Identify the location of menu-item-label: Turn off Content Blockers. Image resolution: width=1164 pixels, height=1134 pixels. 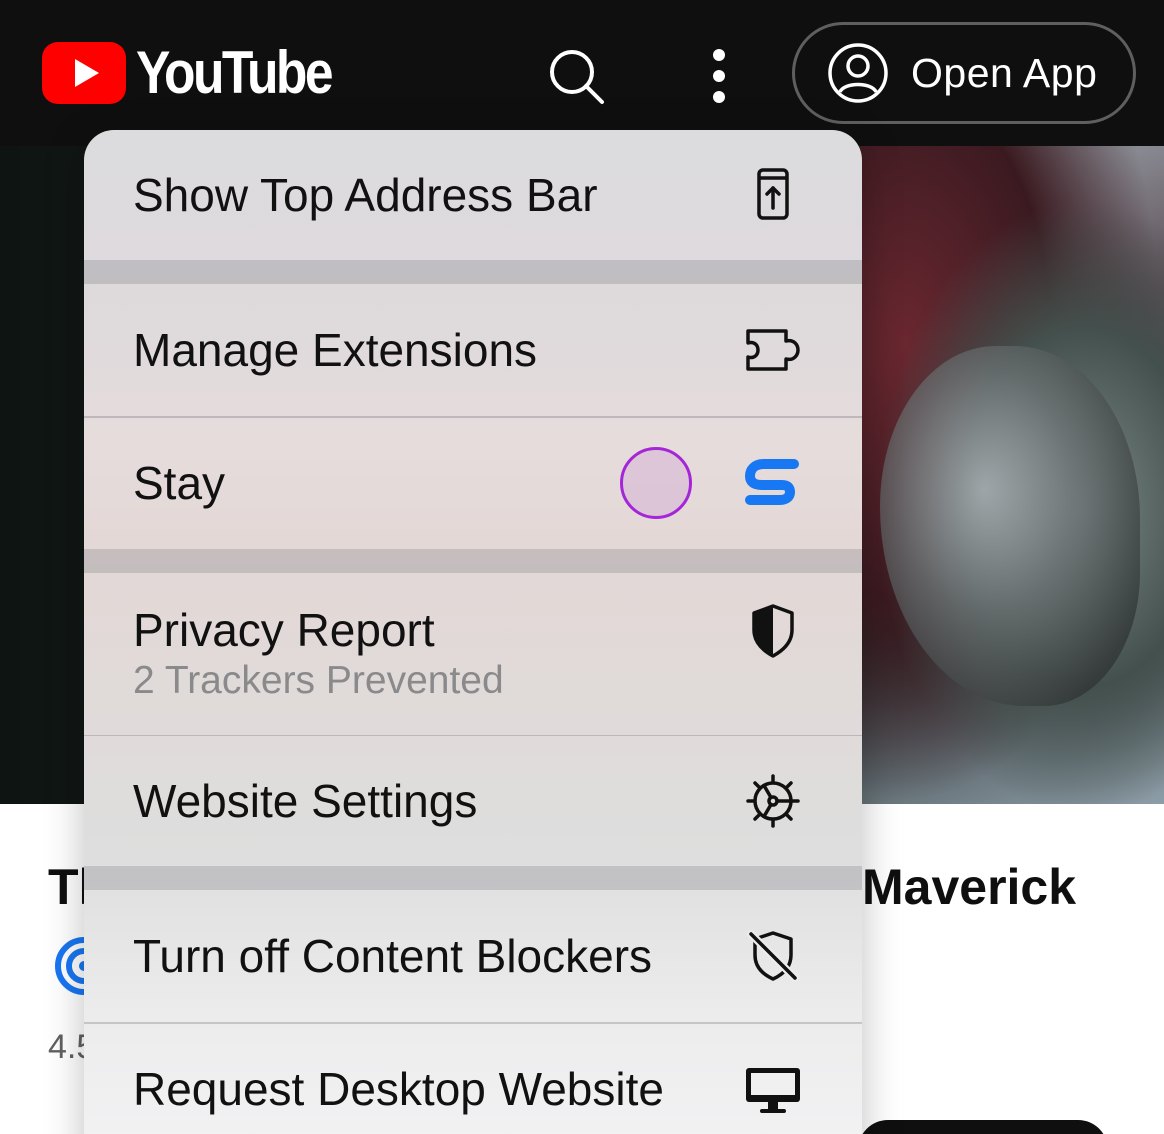
(393, 956).